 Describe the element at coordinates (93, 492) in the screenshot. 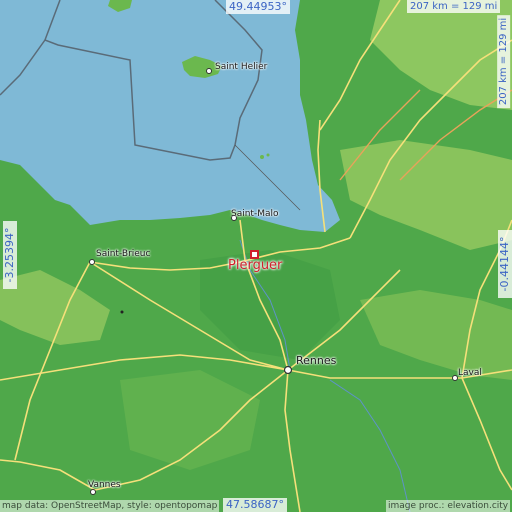

I see `city-marker-vannes` at that location.